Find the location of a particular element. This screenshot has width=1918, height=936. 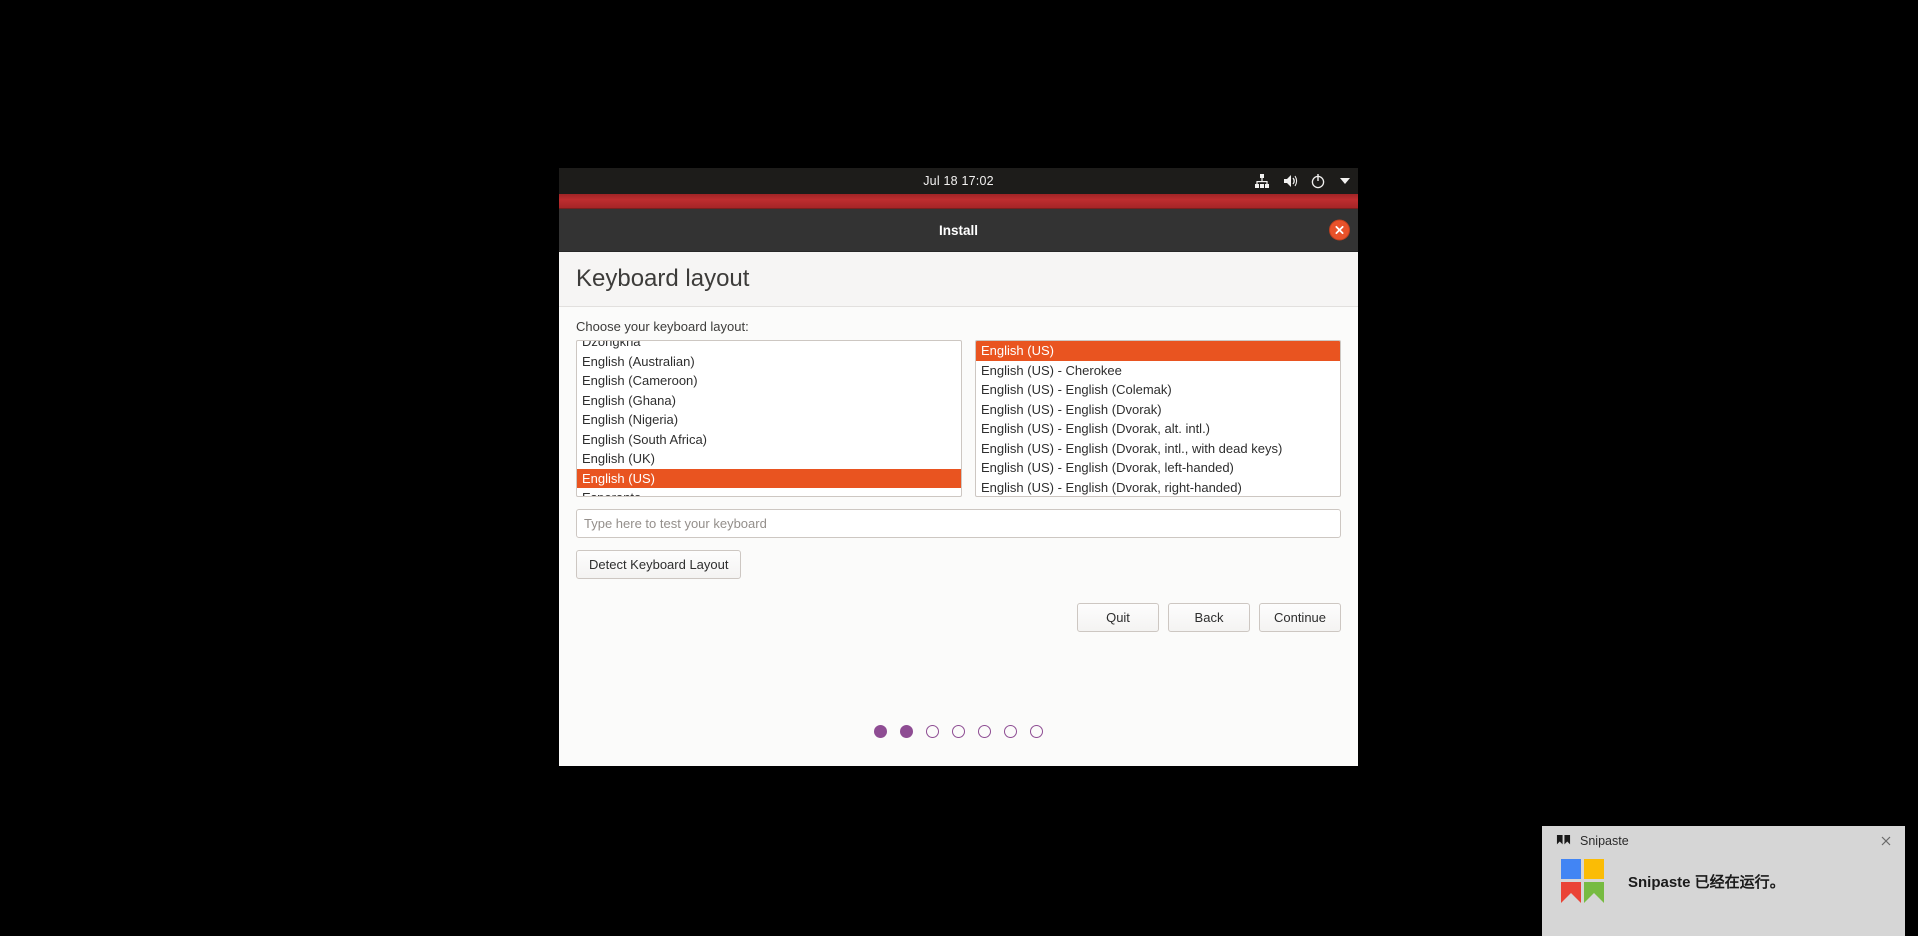

system-clock: Jul 18 17:02 is located at coordinates (958, 181).